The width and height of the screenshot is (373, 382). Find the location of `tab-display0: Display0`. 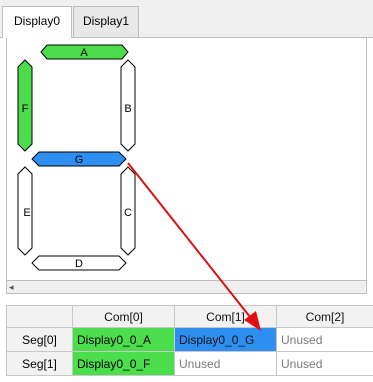

tab-display0: Display0 is located at coordinates (37, 22).